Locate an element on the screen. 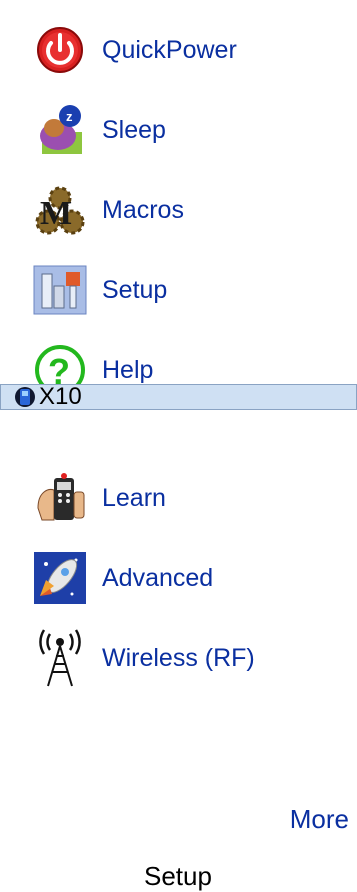  menu-item-sleep: z Sleep is located at coordinates (178, 130).